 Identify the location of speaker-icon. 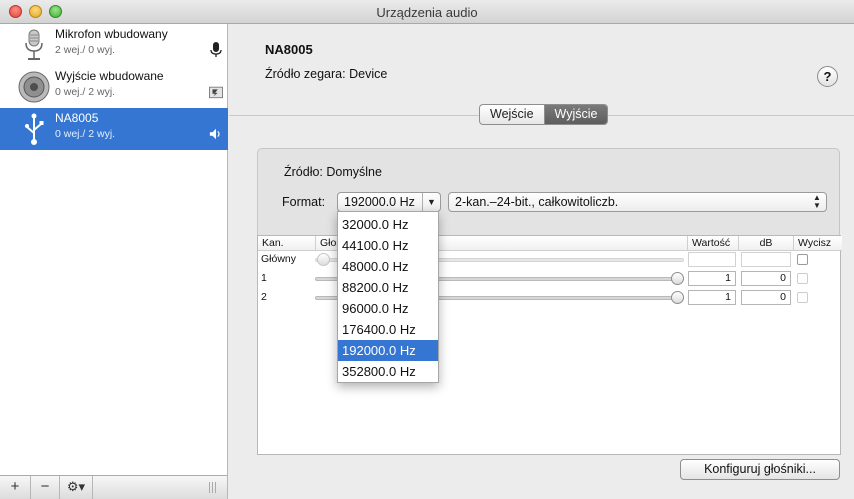
(34, 87).